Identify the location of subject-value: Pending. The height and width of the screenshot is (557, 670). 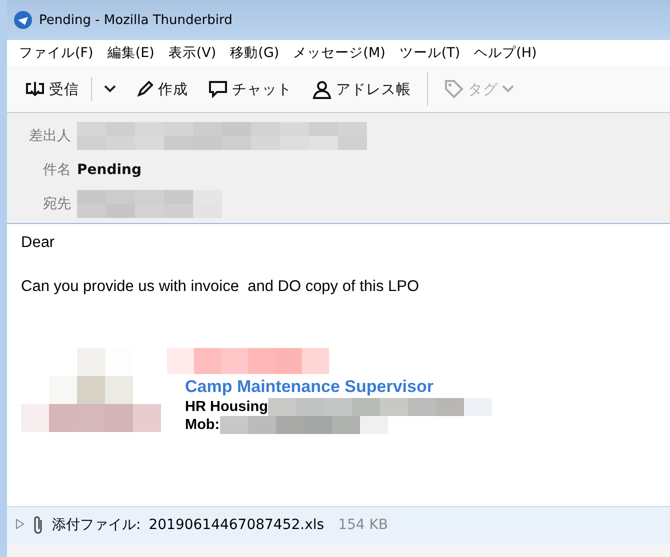
(109, 170).